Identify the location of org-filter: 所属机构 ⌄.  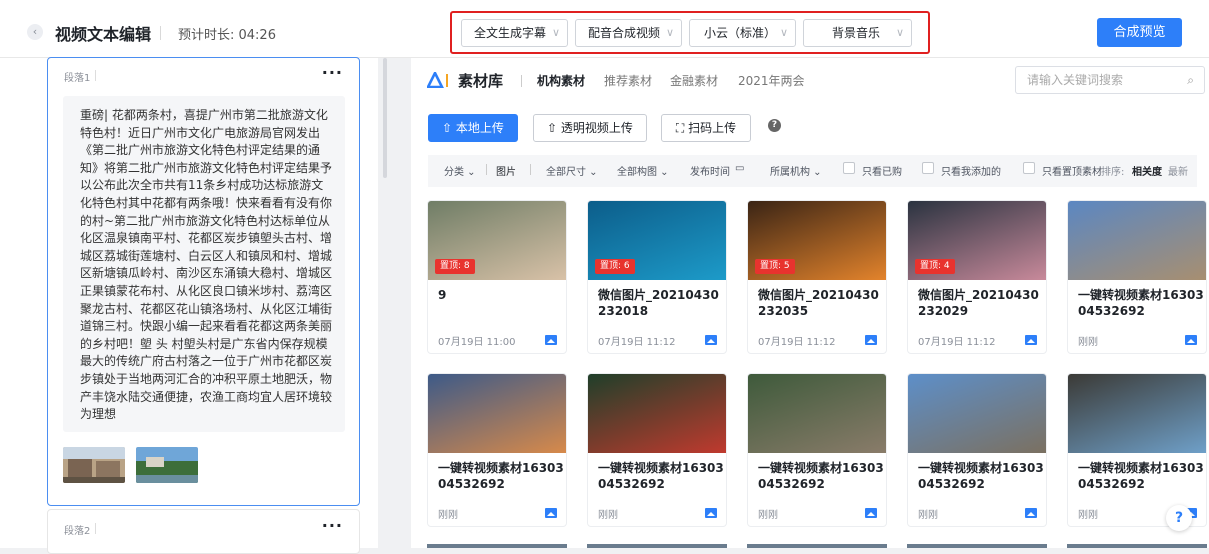
(796, 170).